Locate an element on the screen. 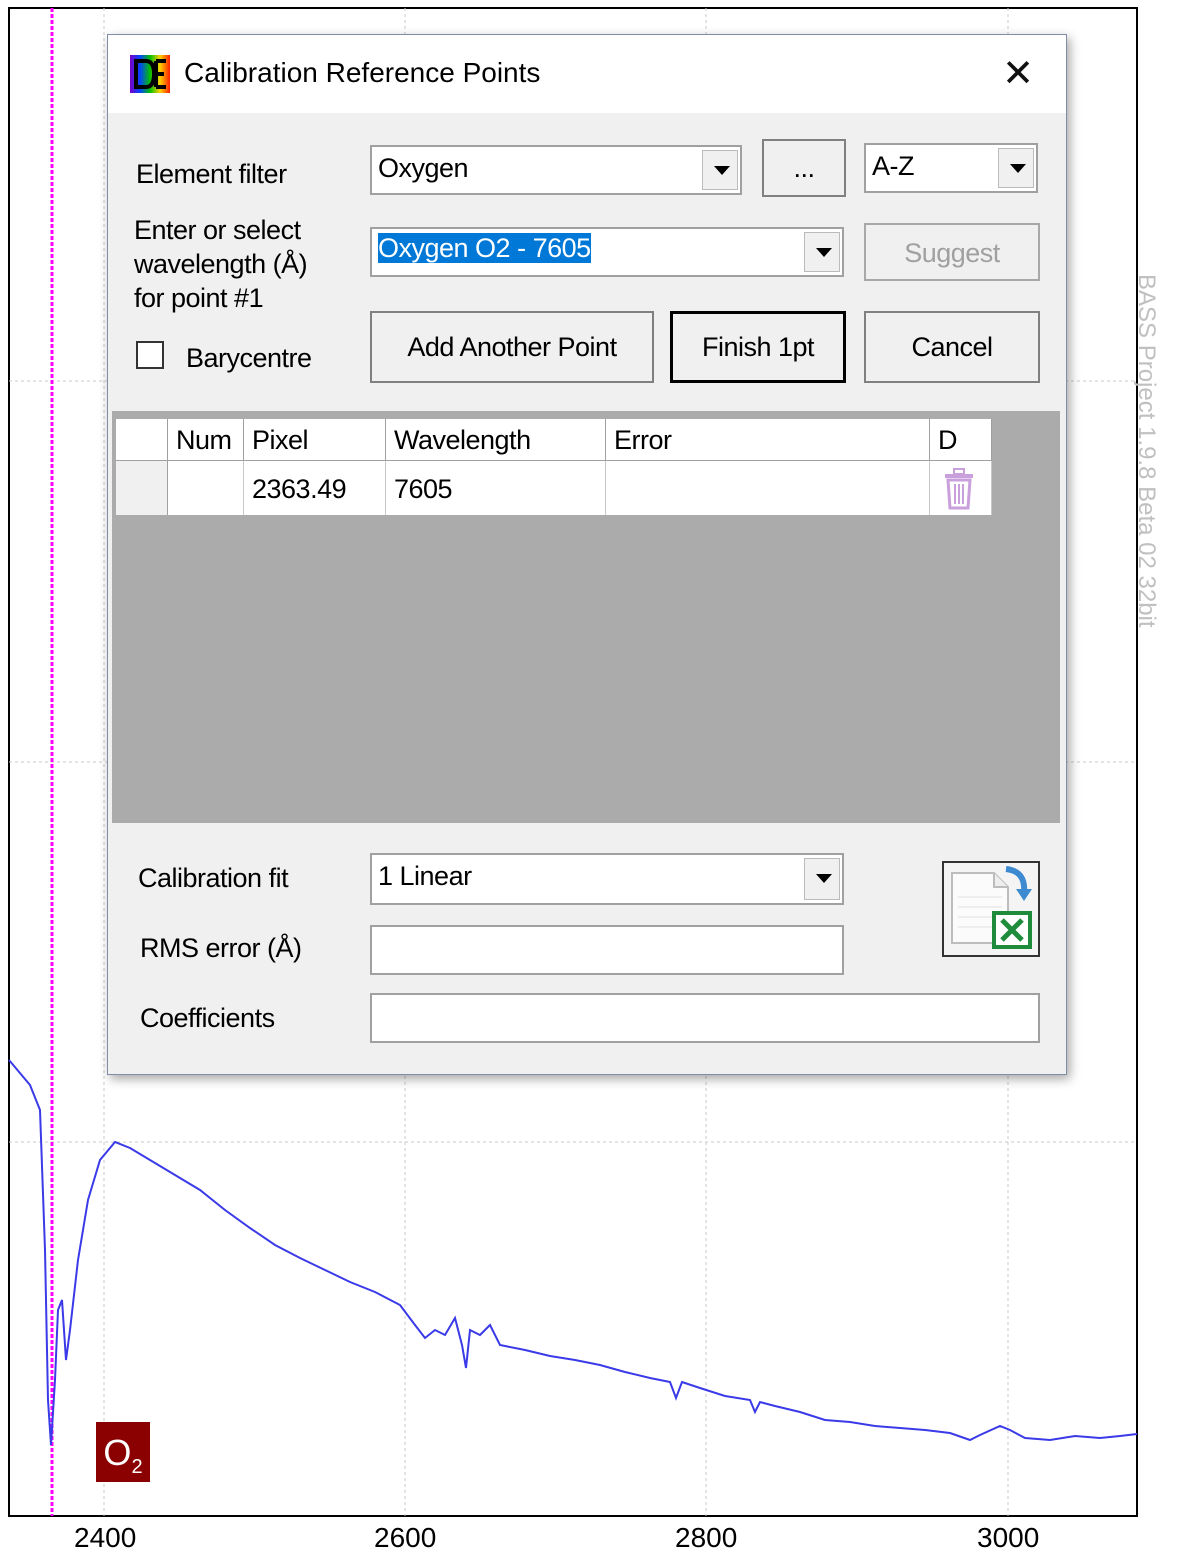  column-header-delete: D is located at coordinates (961, 440).